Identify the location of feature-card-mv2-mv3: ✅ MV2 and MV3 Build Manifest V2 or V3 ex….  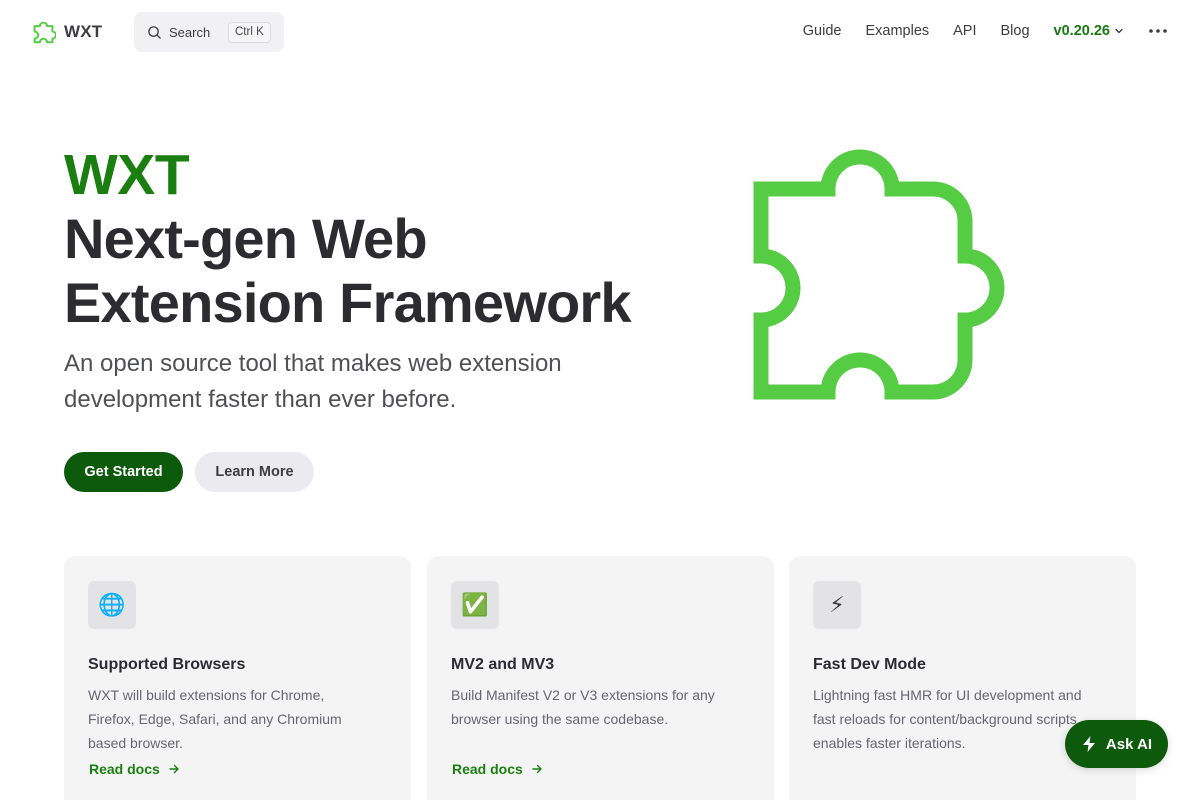
(600, 678).